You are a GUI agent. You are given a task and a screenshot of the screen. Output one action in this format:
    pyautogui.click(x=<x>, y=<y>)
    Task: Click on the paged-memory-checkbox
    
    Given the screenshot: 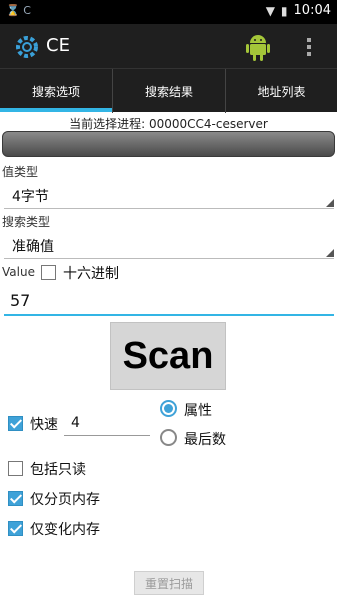 What is the action you would take?
    pyautogui.click(x=15, y=498)
    